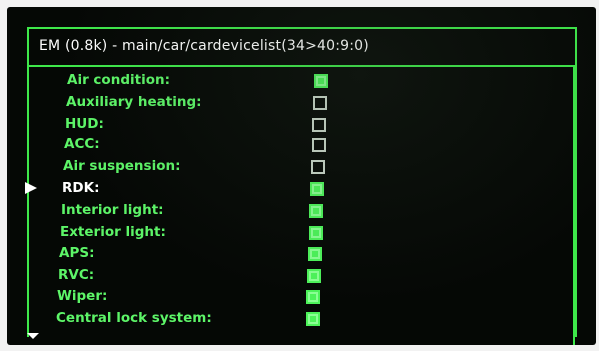 The image size is (599, 351). I want to click on list-item-label: Air suspension:, so click(122, 166).